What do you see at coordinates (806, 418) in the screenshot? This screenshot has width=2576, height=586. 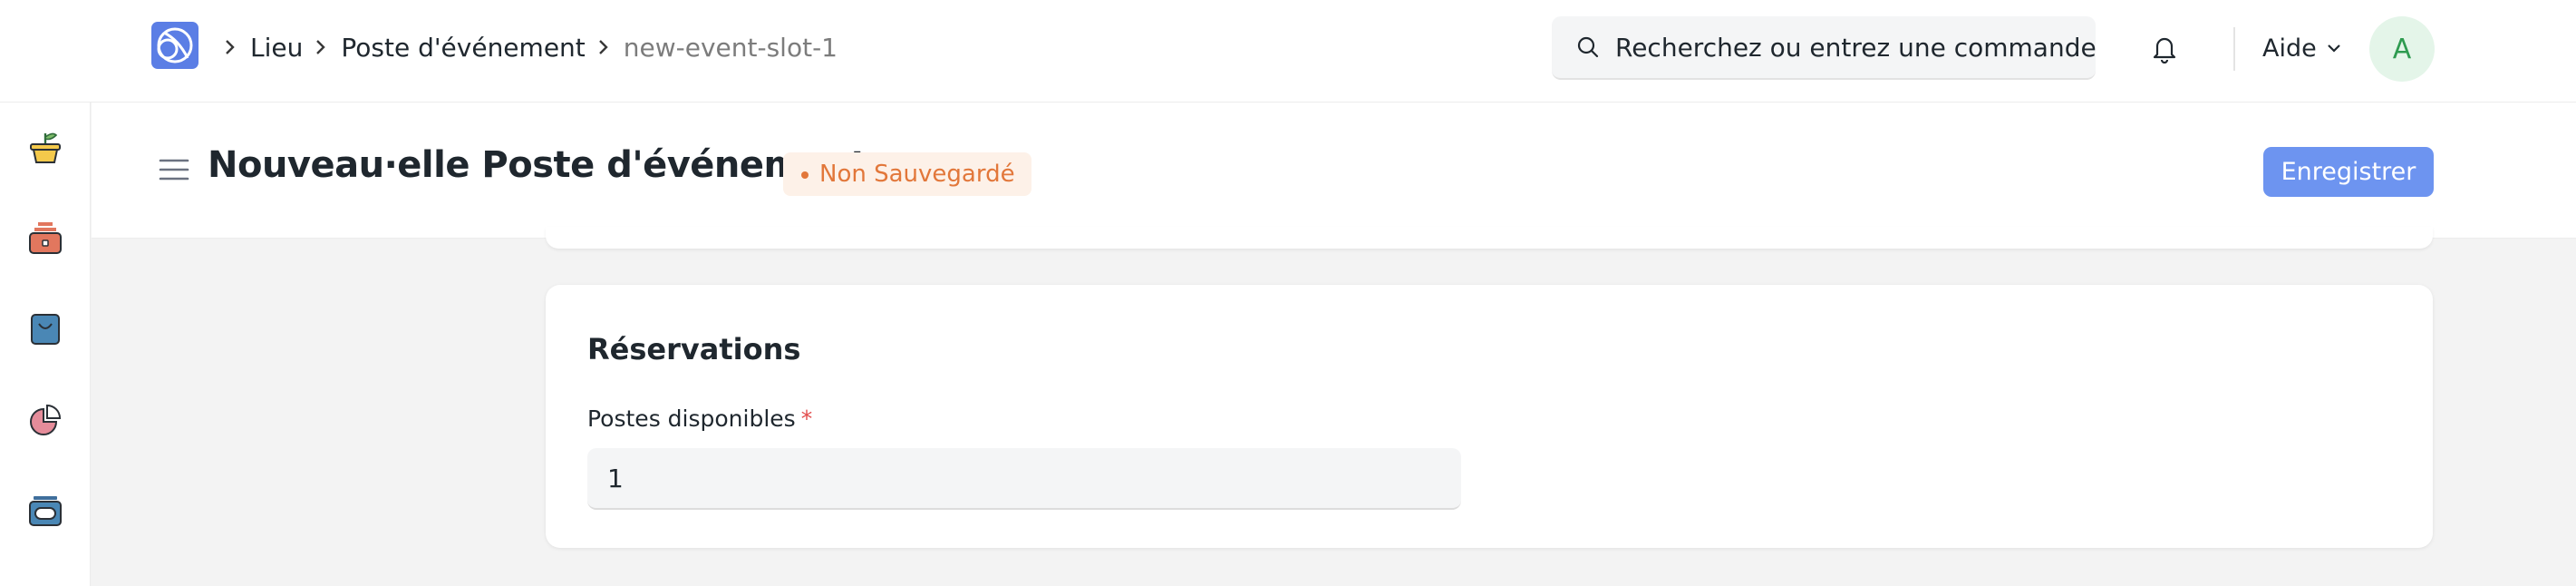 I see `required-marker: *` at bounding box center [806, 418].